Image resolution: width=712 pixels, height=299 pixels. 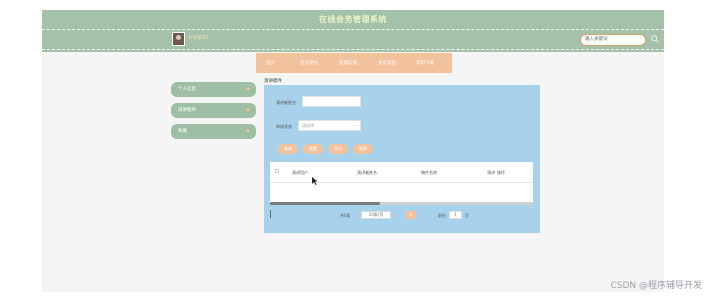 I want to click on mouse-cursor-icon, so click(x=315, y=181).